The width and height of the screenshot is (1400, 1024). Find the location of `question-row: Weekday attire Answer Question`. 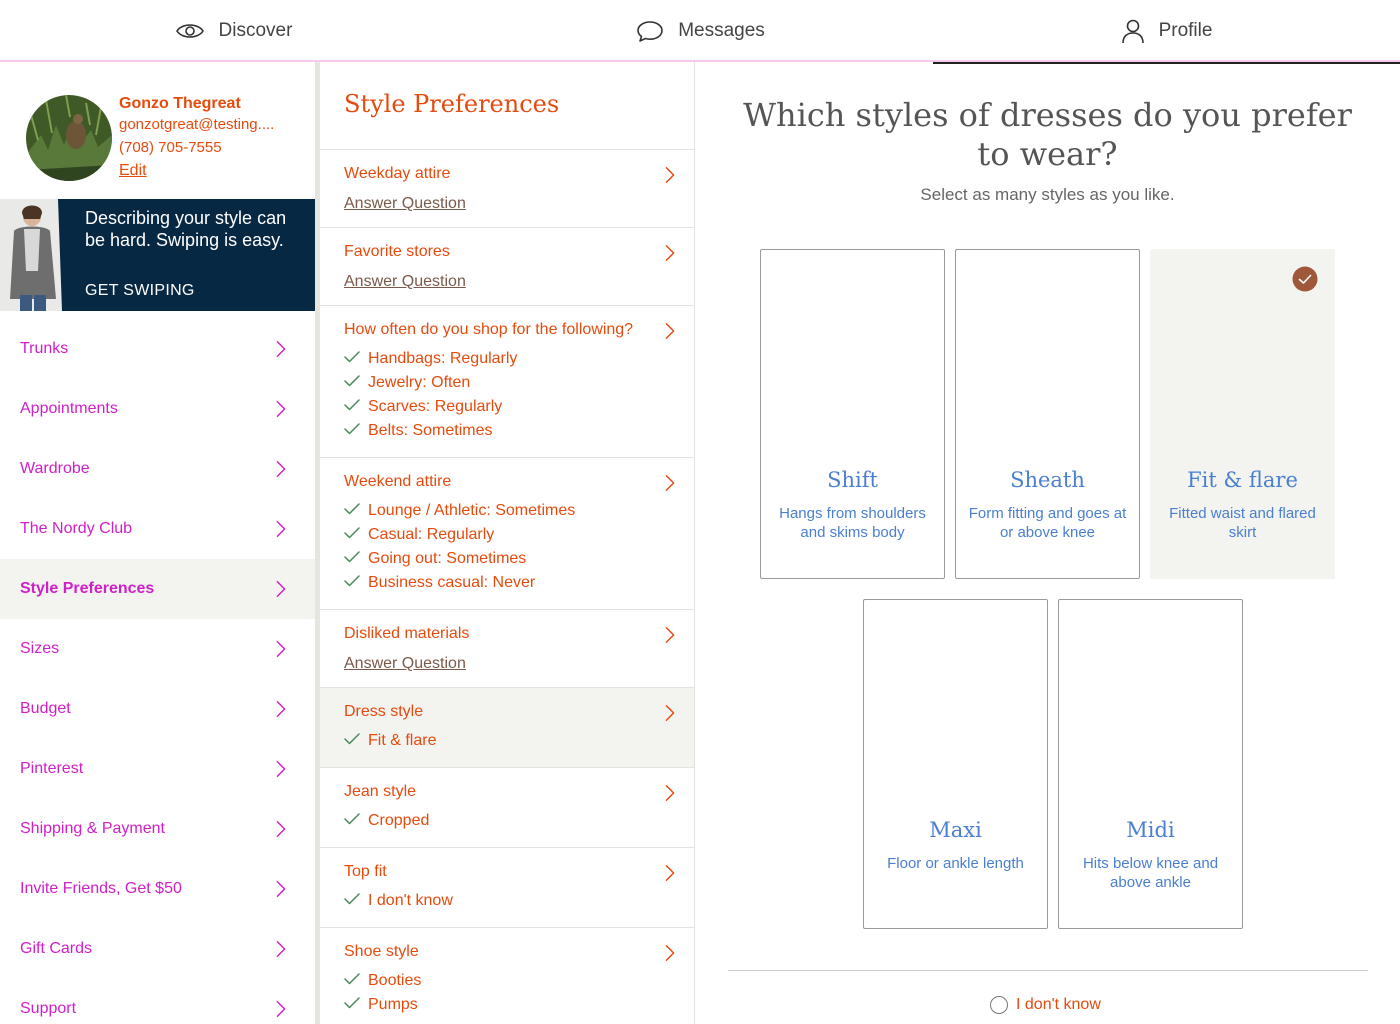

question-row: Weekday attire Answer Question is located at coordinates (507, 189).